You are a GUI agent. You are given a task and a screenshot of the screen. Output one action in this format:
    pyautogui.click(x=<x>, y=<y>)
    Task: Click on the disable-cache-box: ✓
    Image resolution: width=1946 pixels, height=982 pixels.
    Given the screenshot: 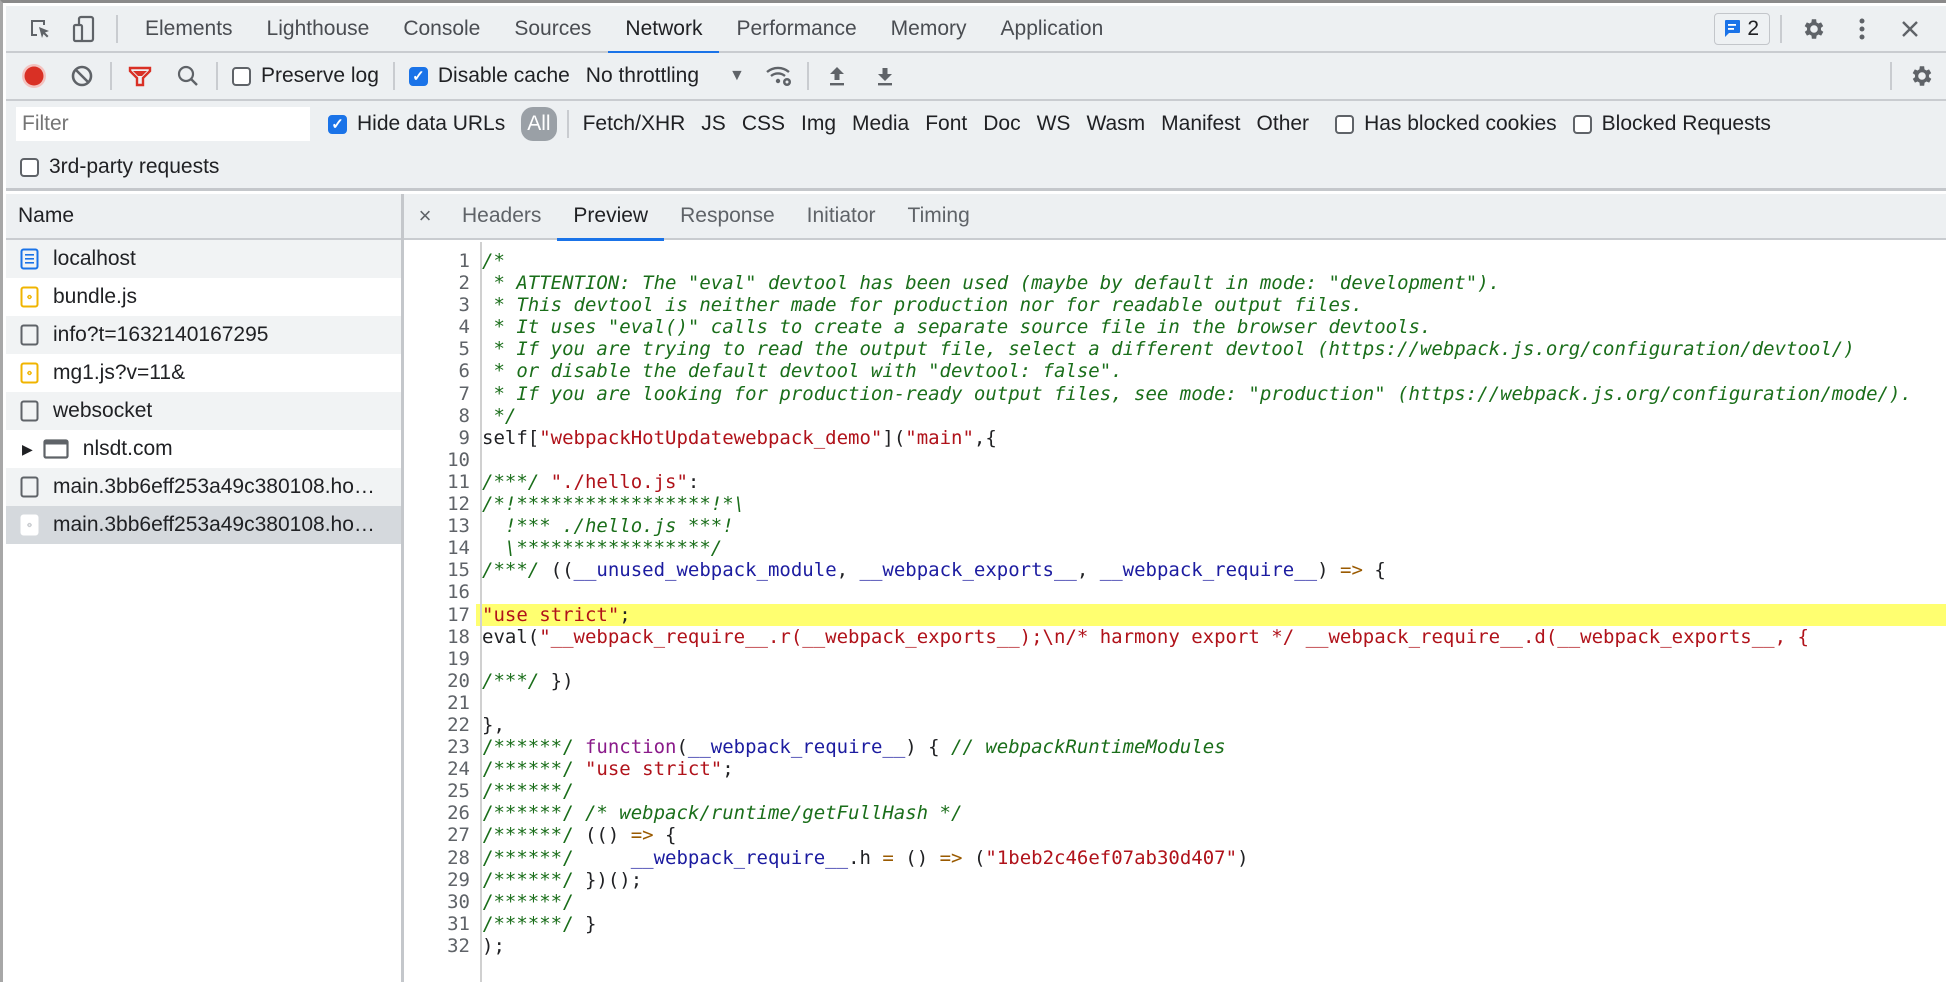 What is the action you would take?
    pyautogui.click(x=418, y=76)
    